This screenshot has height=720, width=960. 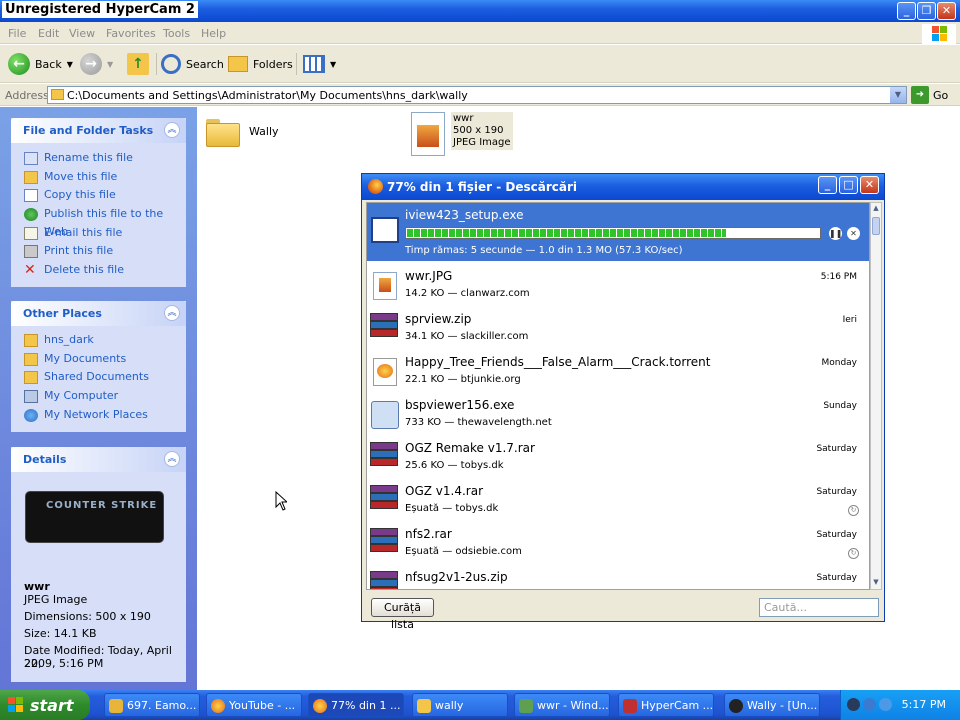 What do you see at coordinates (98, 270) in the screenshot?
I see `delete-file-link: ✕ Delete this file` at bounding box center [98, 270].